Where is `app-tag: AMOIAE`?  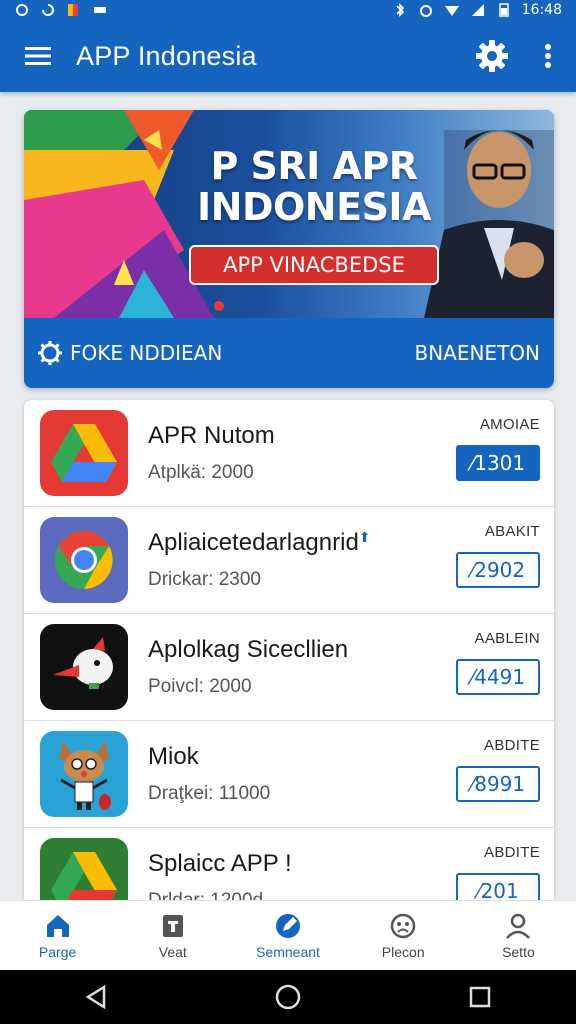 app-tag: AMOIAE is located at coordinates (509, 424).